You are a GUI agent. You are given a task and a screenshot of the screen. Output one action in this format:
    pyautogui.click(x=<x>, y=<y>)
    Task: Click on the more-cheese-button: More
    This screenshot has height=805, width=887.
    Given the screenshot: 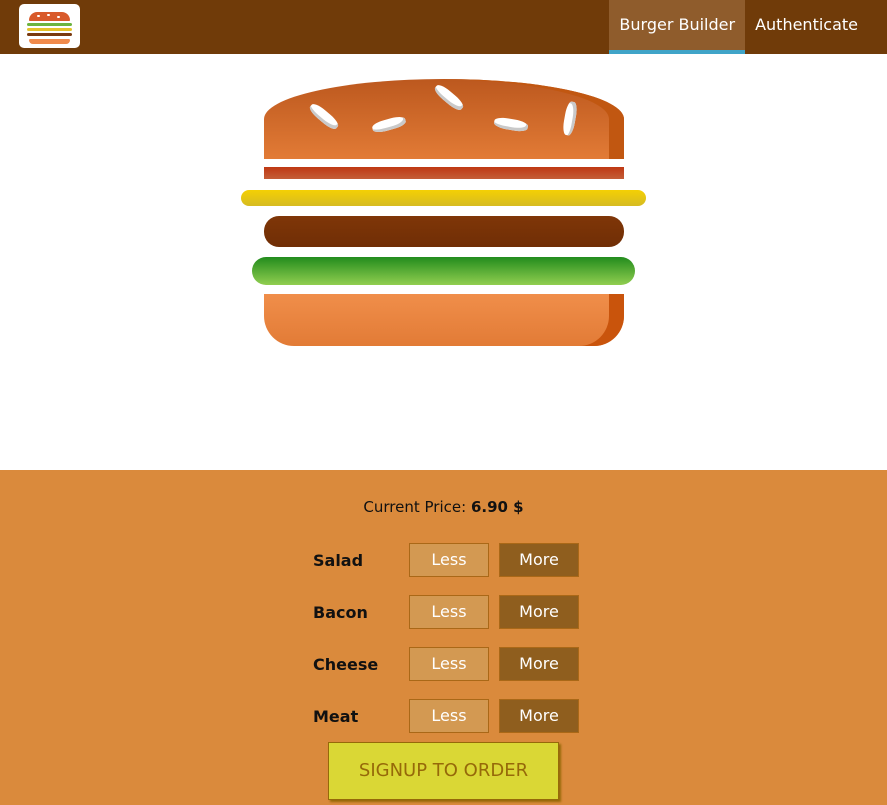 What is the action you would take?
    pyautogui.click(x=539, y=664)
    